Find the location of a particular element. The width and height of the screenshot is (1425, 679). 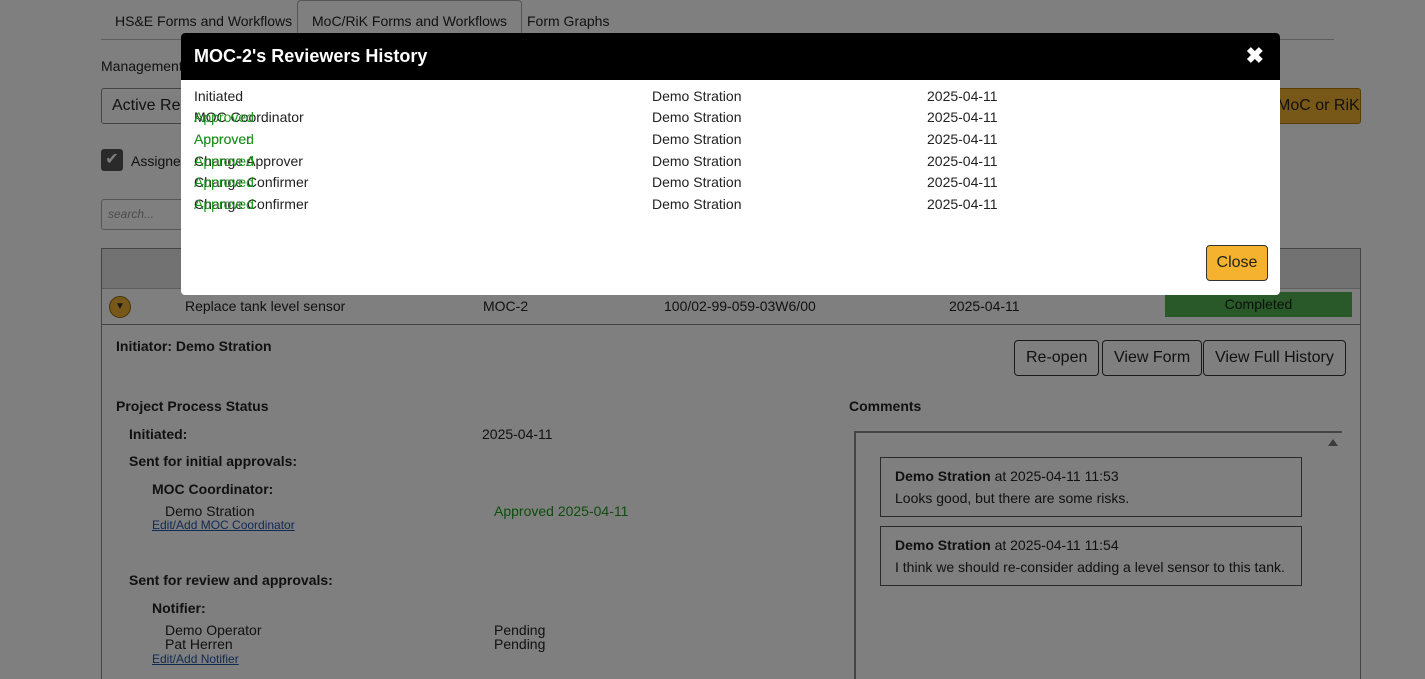

close-button: Close is located at coordinates (1237, 263).